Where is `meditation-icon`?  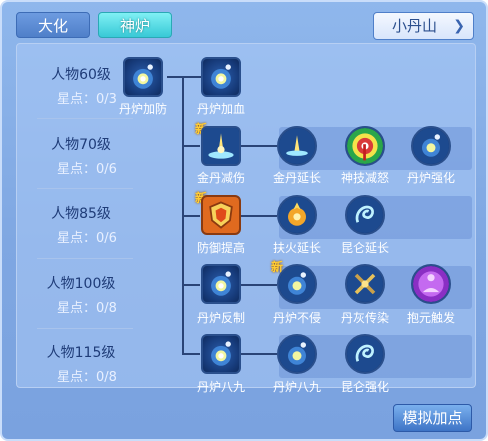 meditation-icon is located at coordinates (431, 284).